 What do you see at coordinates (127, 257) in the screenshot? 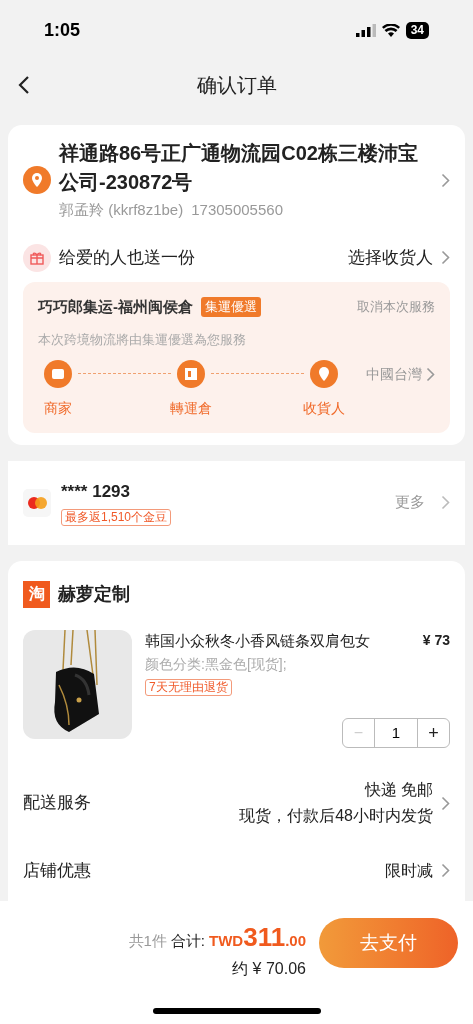
I see `gift-label: 给爱的人也送一份` at bounding box center [127, 257].